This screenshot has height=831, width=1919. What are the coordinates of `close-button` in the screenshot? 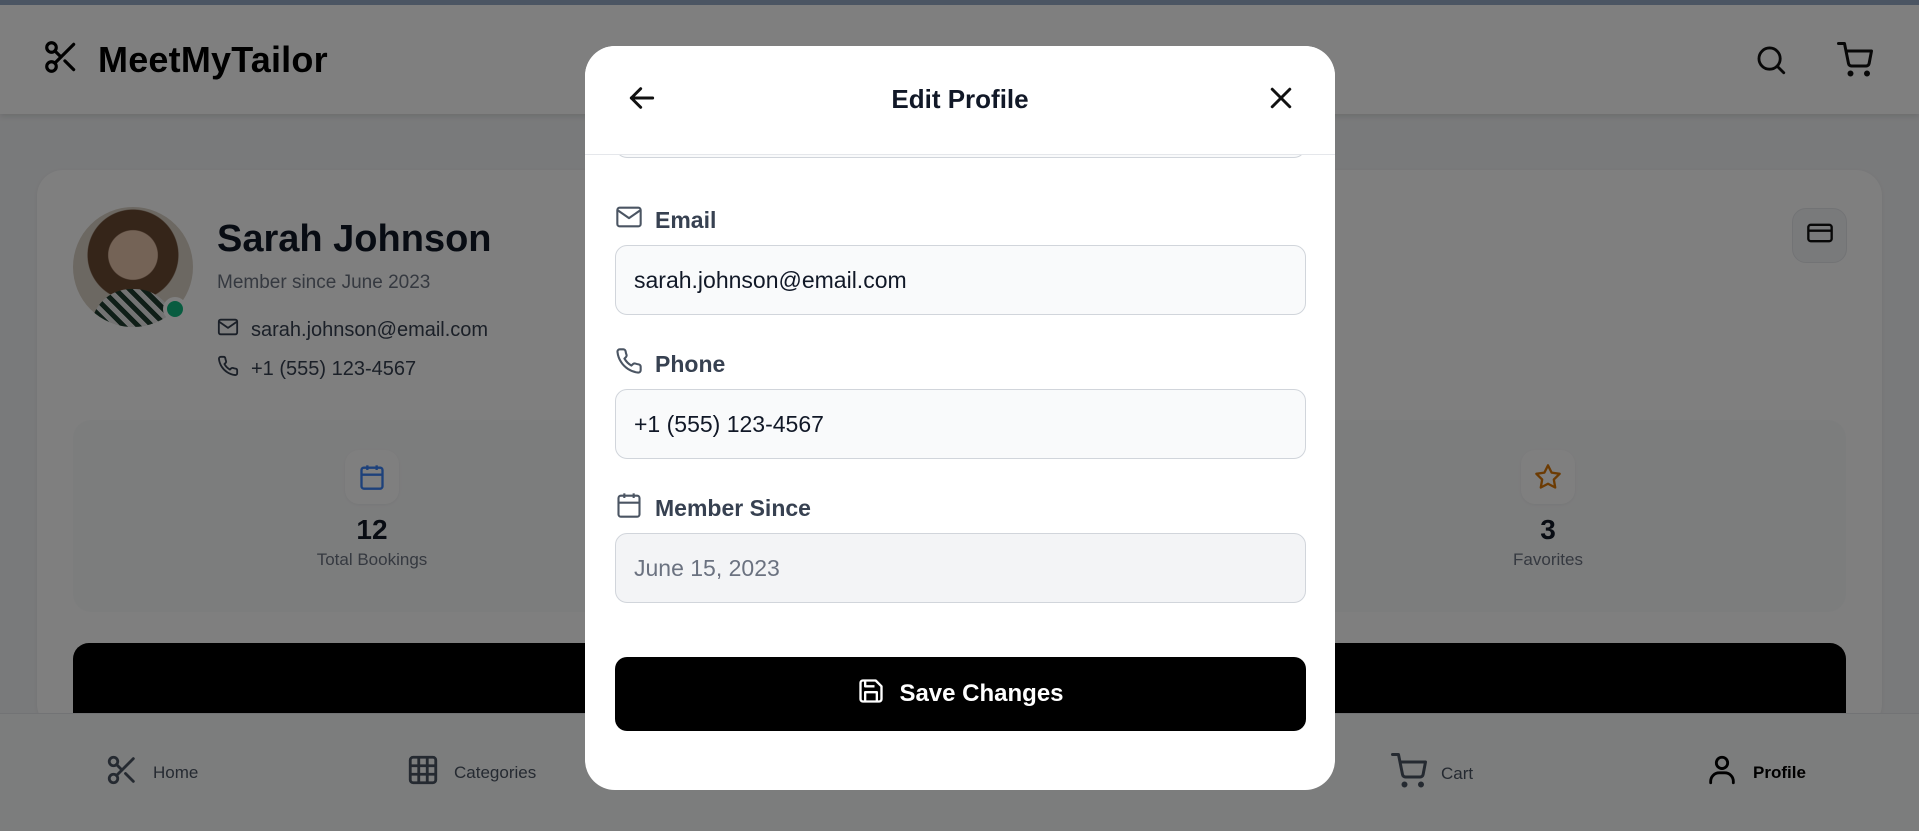 It's located at (1281, 100).